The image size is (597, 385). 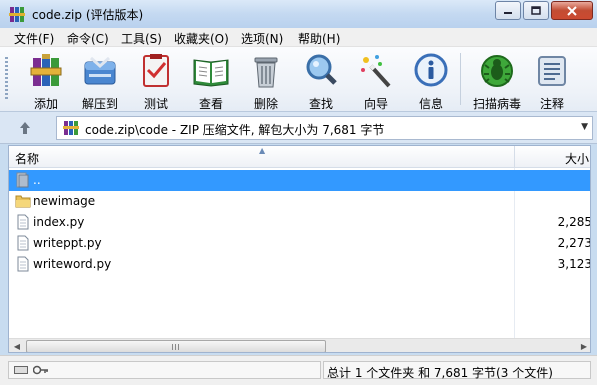 I want to click on extract-to-icon, so click(x=100, y=70).